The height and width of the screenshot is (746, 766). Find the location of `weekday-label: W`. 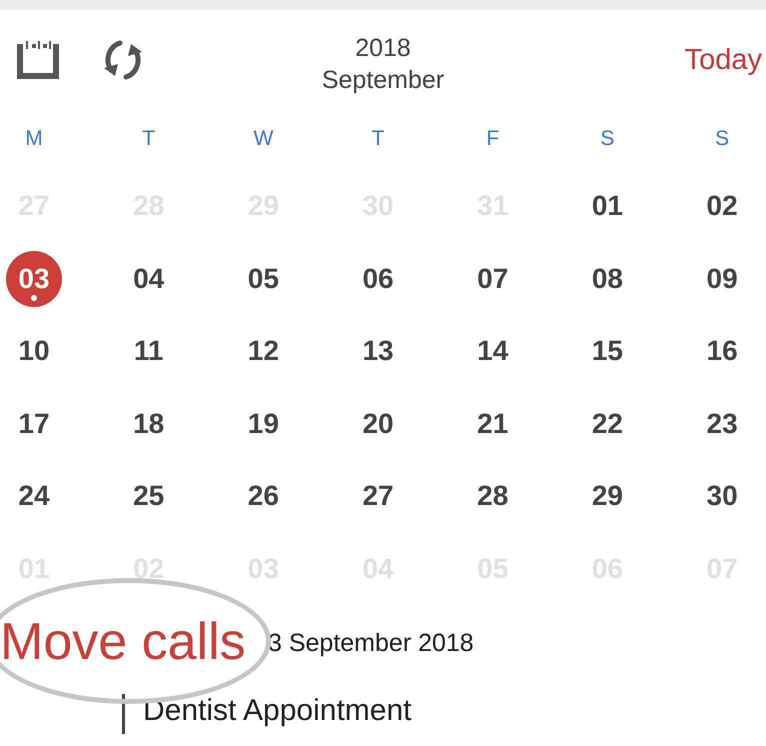

weekday-label: W is located at coordinates (263, 139).